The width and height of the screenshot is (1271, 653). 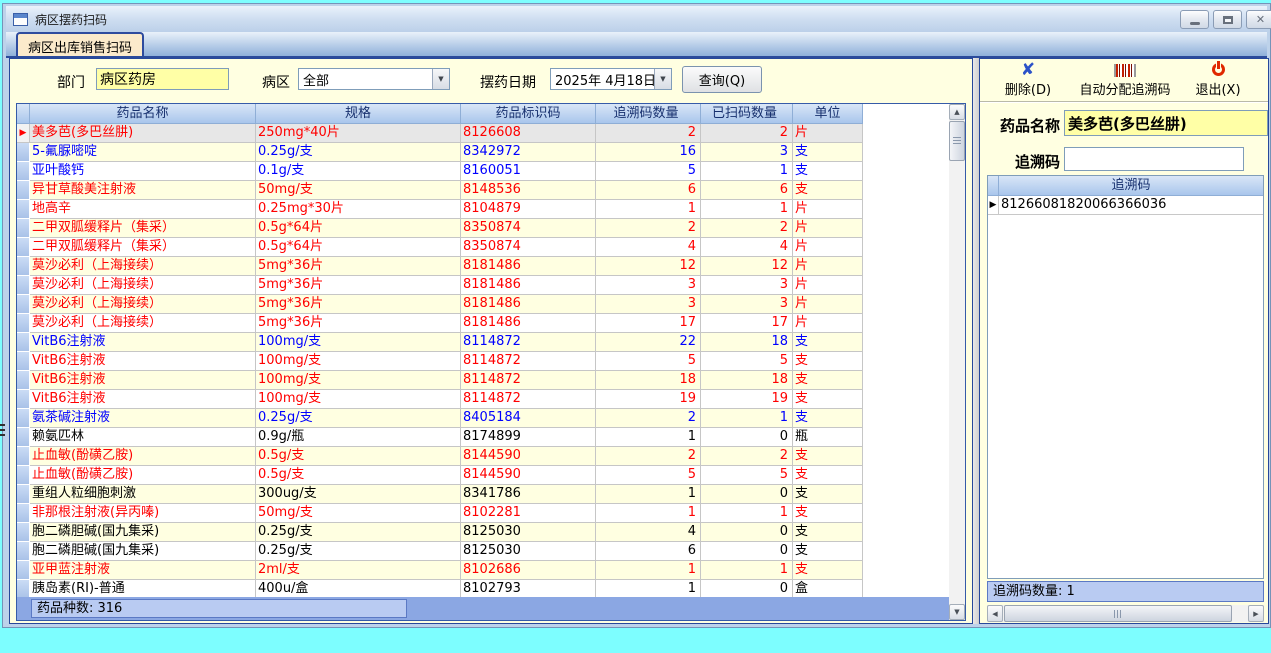 What do you see at coordinates (358, 437) in the screenshot?
I see `cell-spec: 0.9g/瓶` at bounding box center [358, 437].